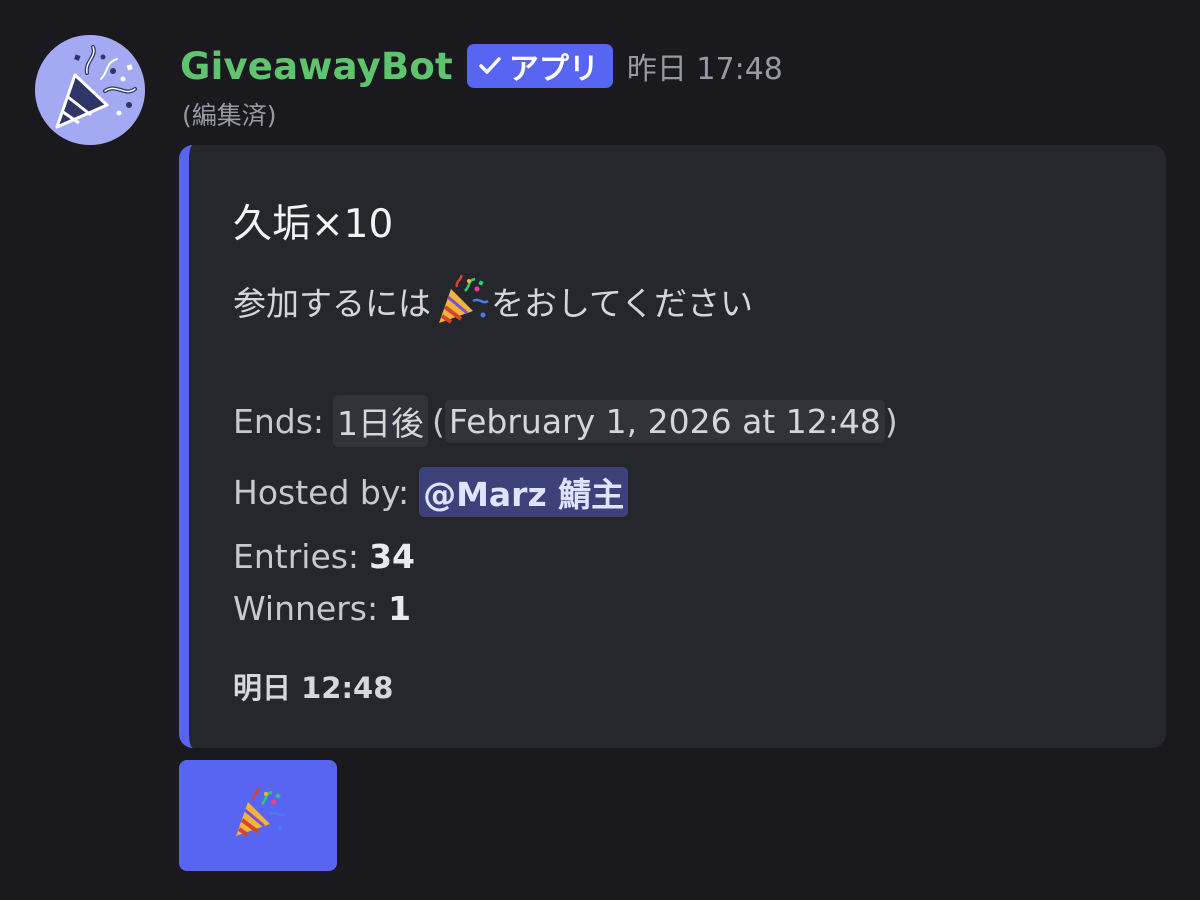  I want to click on ends-absolute-time: February 1, 2026 at 12:48, so click(664, 421).